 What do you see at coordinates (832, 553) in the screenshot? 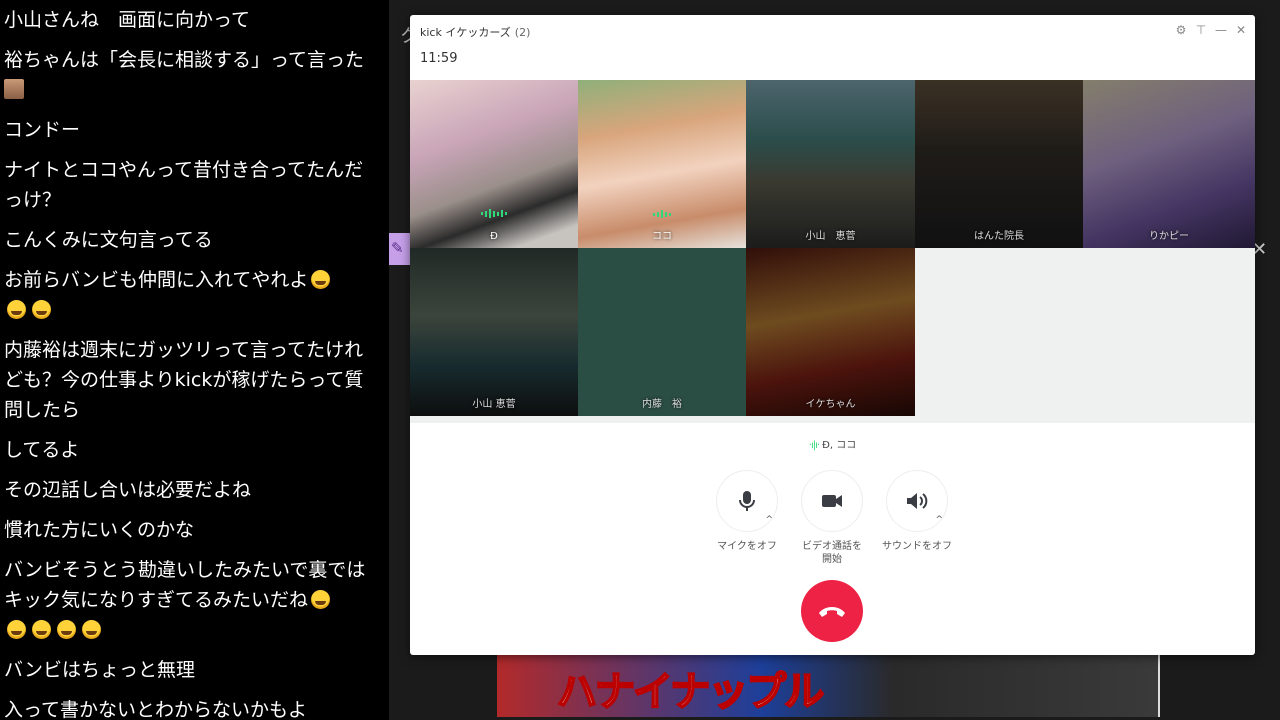
I see `video-label: ビデオ通話を 開始` at bounding box center [832, 553].